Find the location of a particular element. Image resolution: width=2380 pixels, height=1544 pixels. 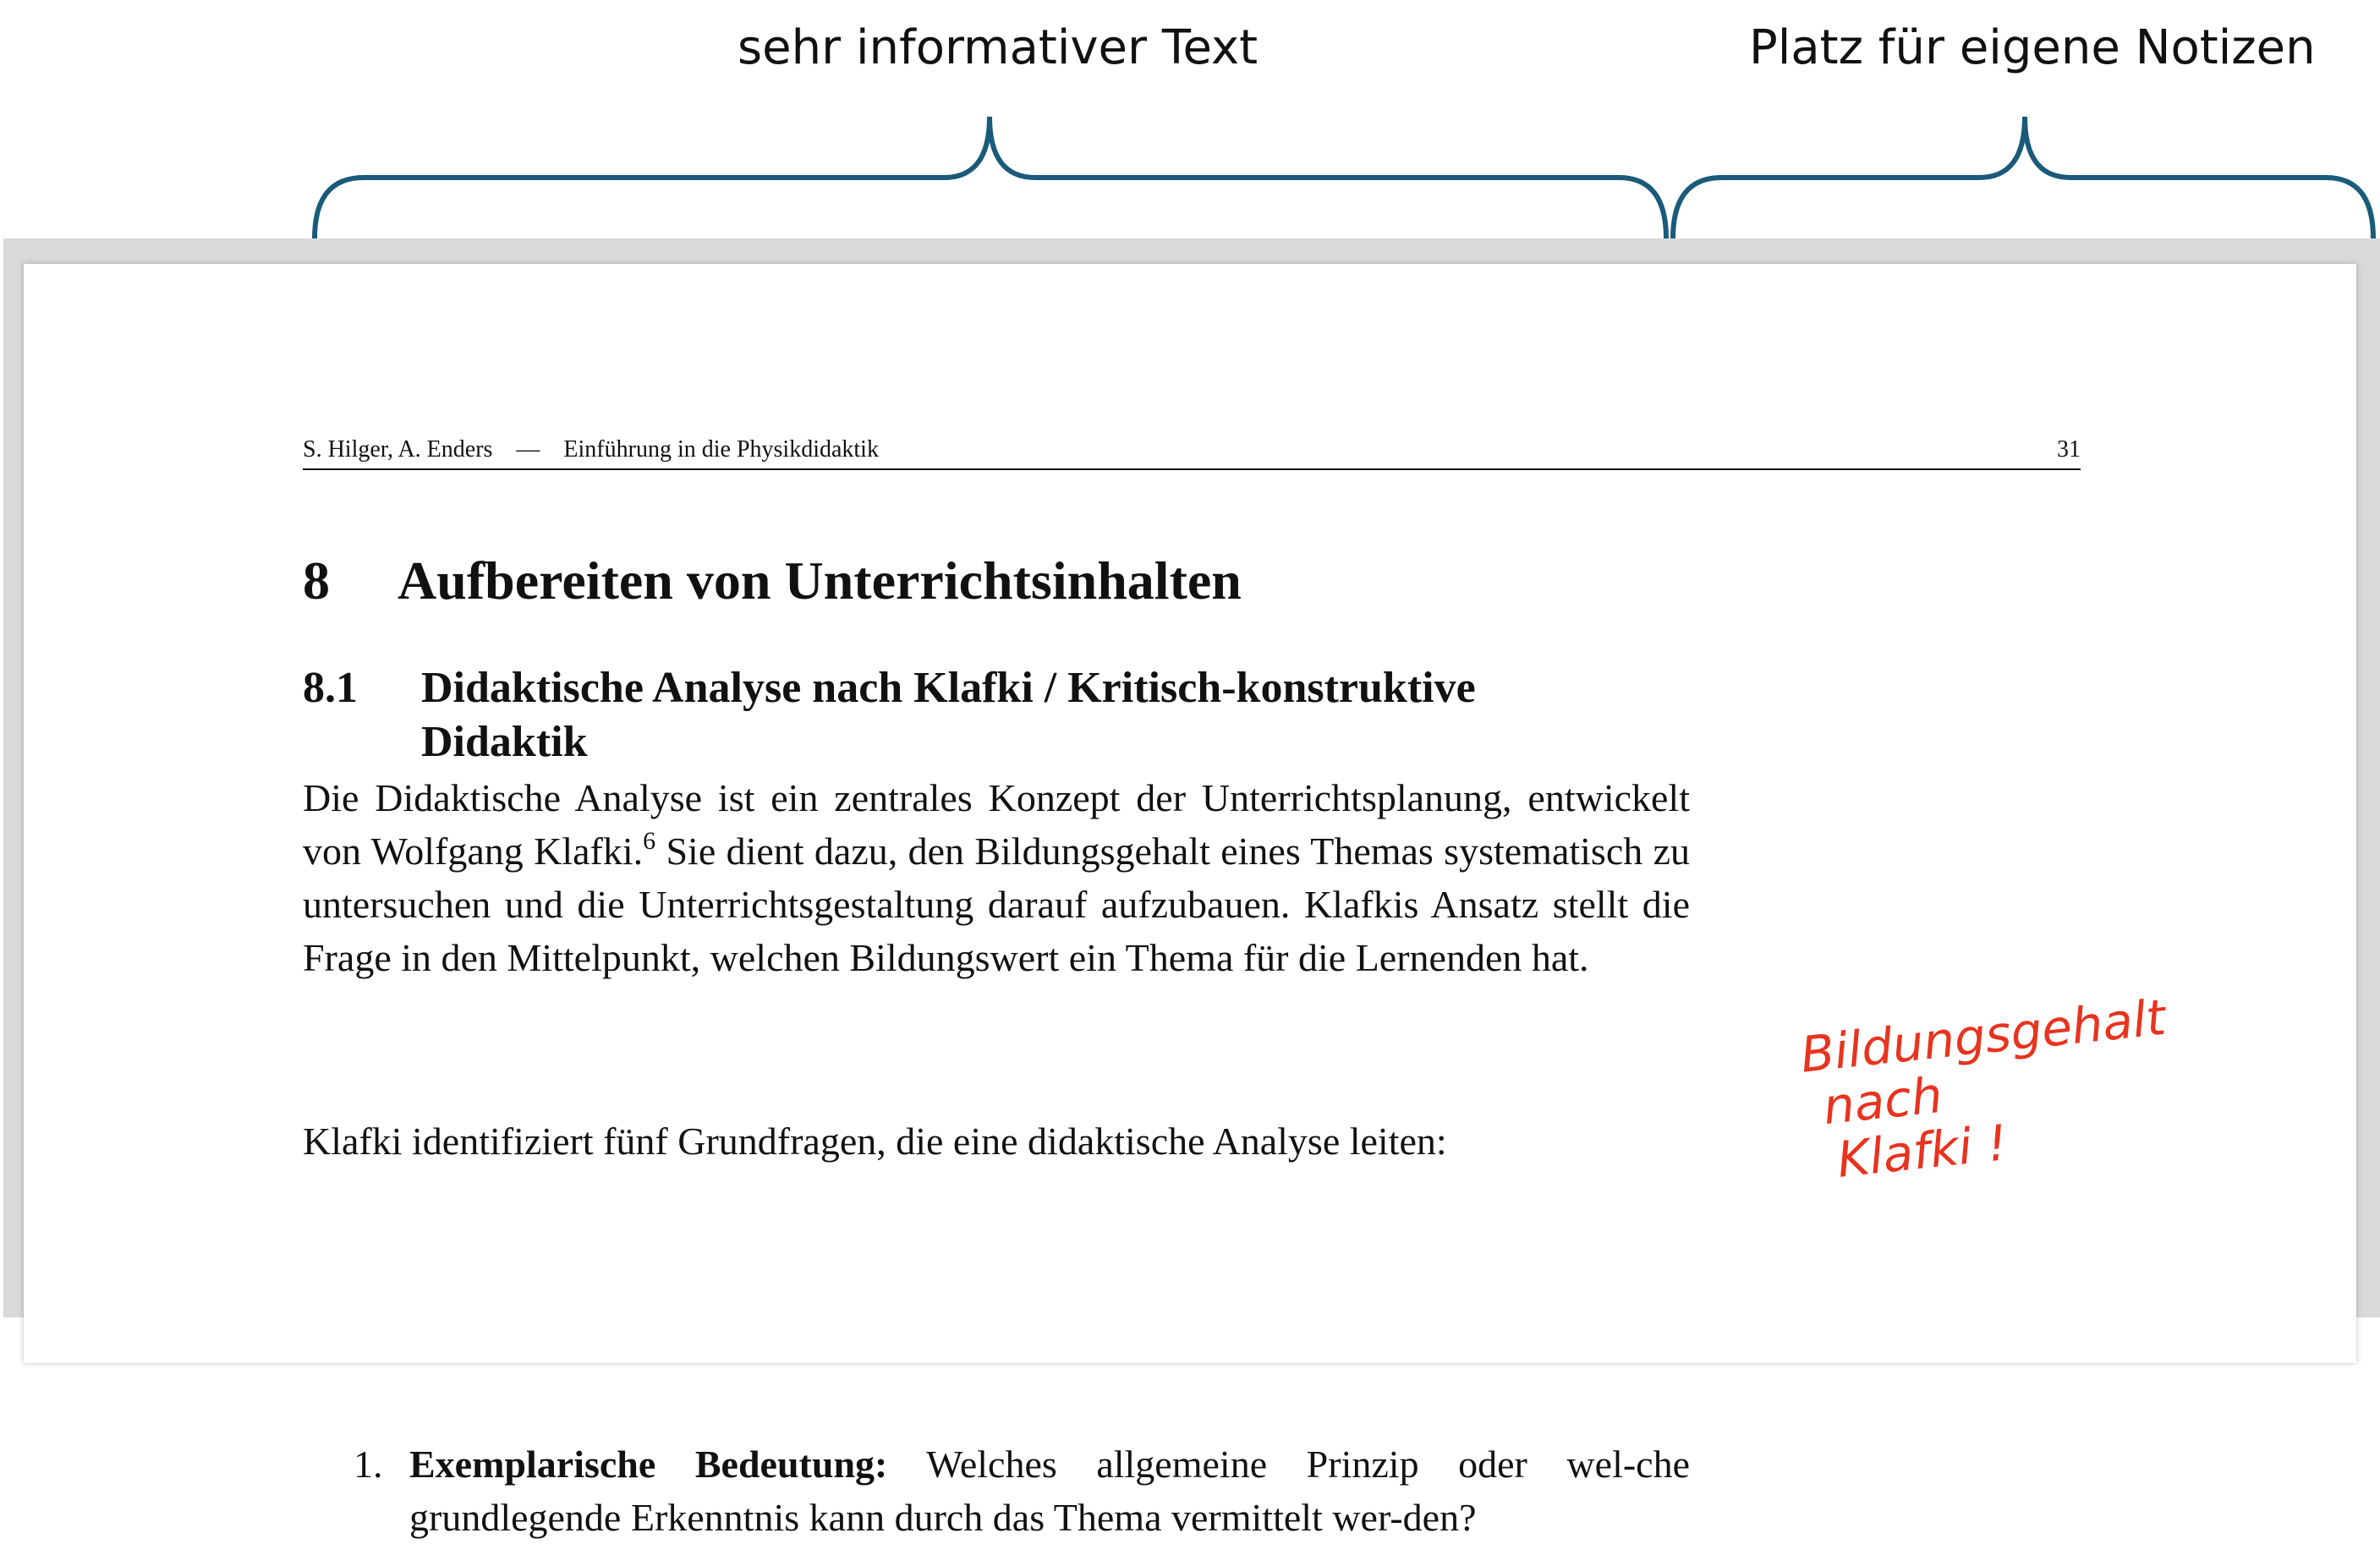

running-head-authors: S. Hilger, A. Enders is located at coordinates (398, 449).